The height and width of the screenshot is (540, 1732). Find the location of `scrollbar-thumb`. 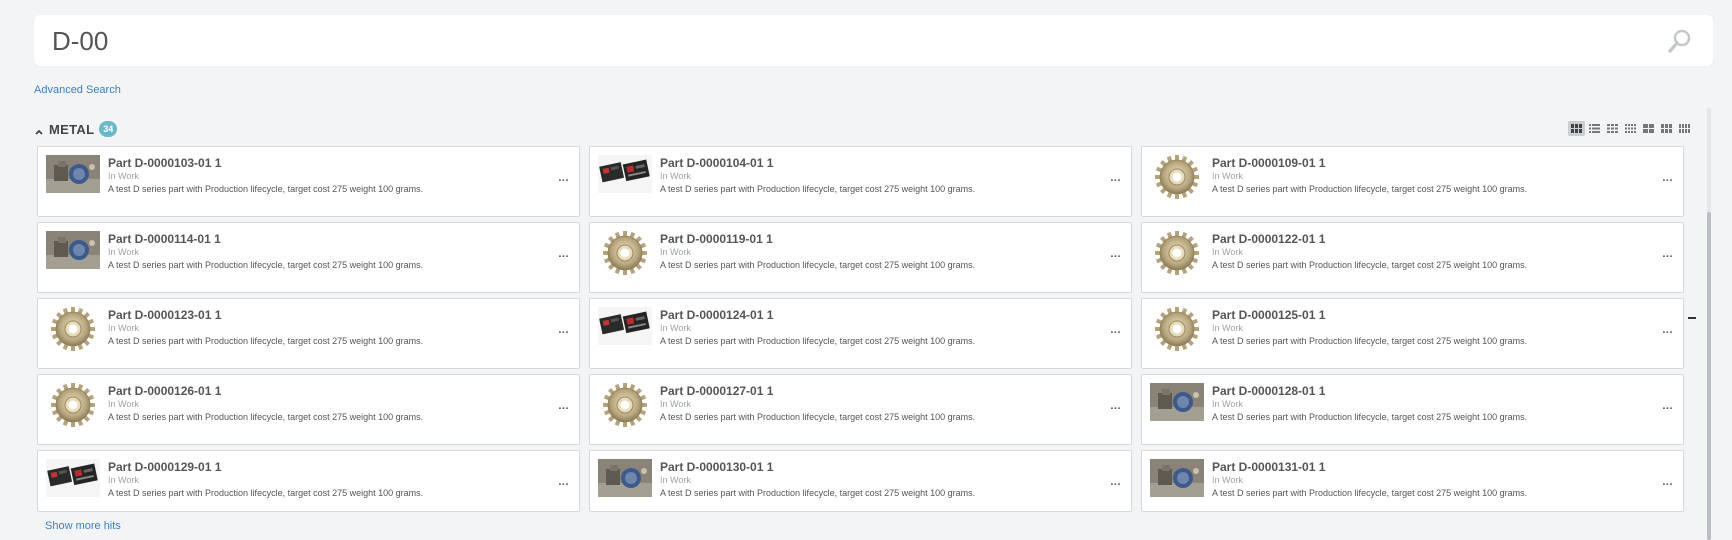

scrollbar-thumb is located at coordinates (1709, 376).